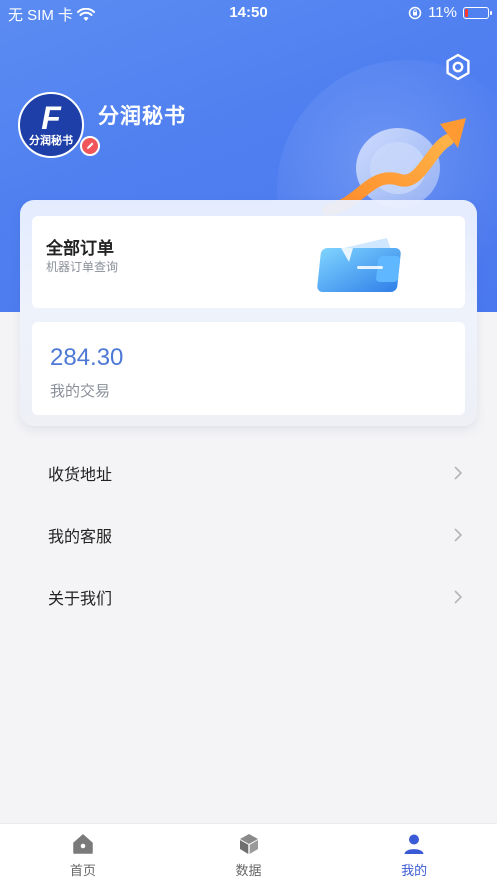  I want to click on home-icon, so click(83, 844).